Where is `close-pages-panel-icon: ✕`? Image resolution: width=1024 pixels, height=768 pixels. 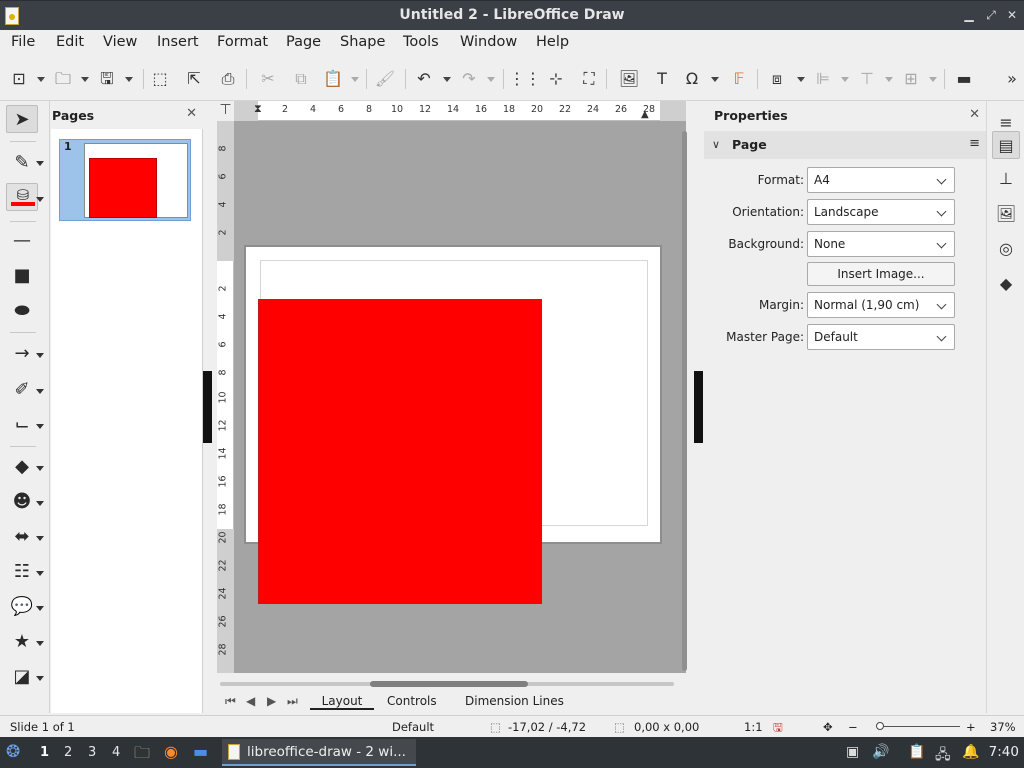
close-pages-panel-icon: ✕ is located at coordinates (191, 113).